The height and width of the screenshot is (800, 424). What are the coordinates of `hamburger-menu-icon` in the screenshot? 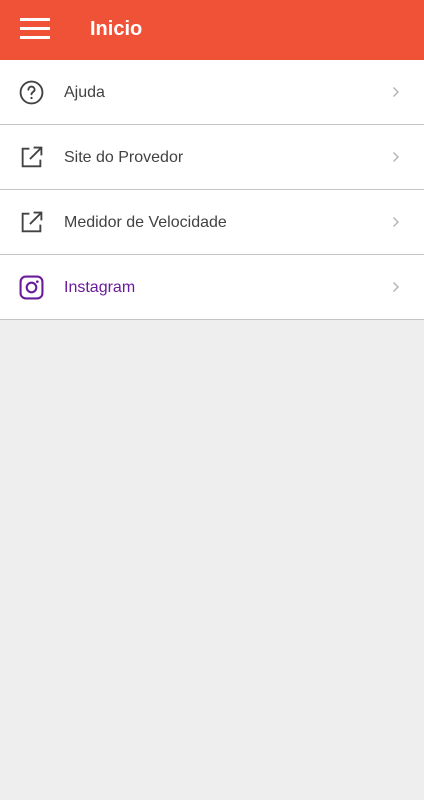 It's located at (35, 28).